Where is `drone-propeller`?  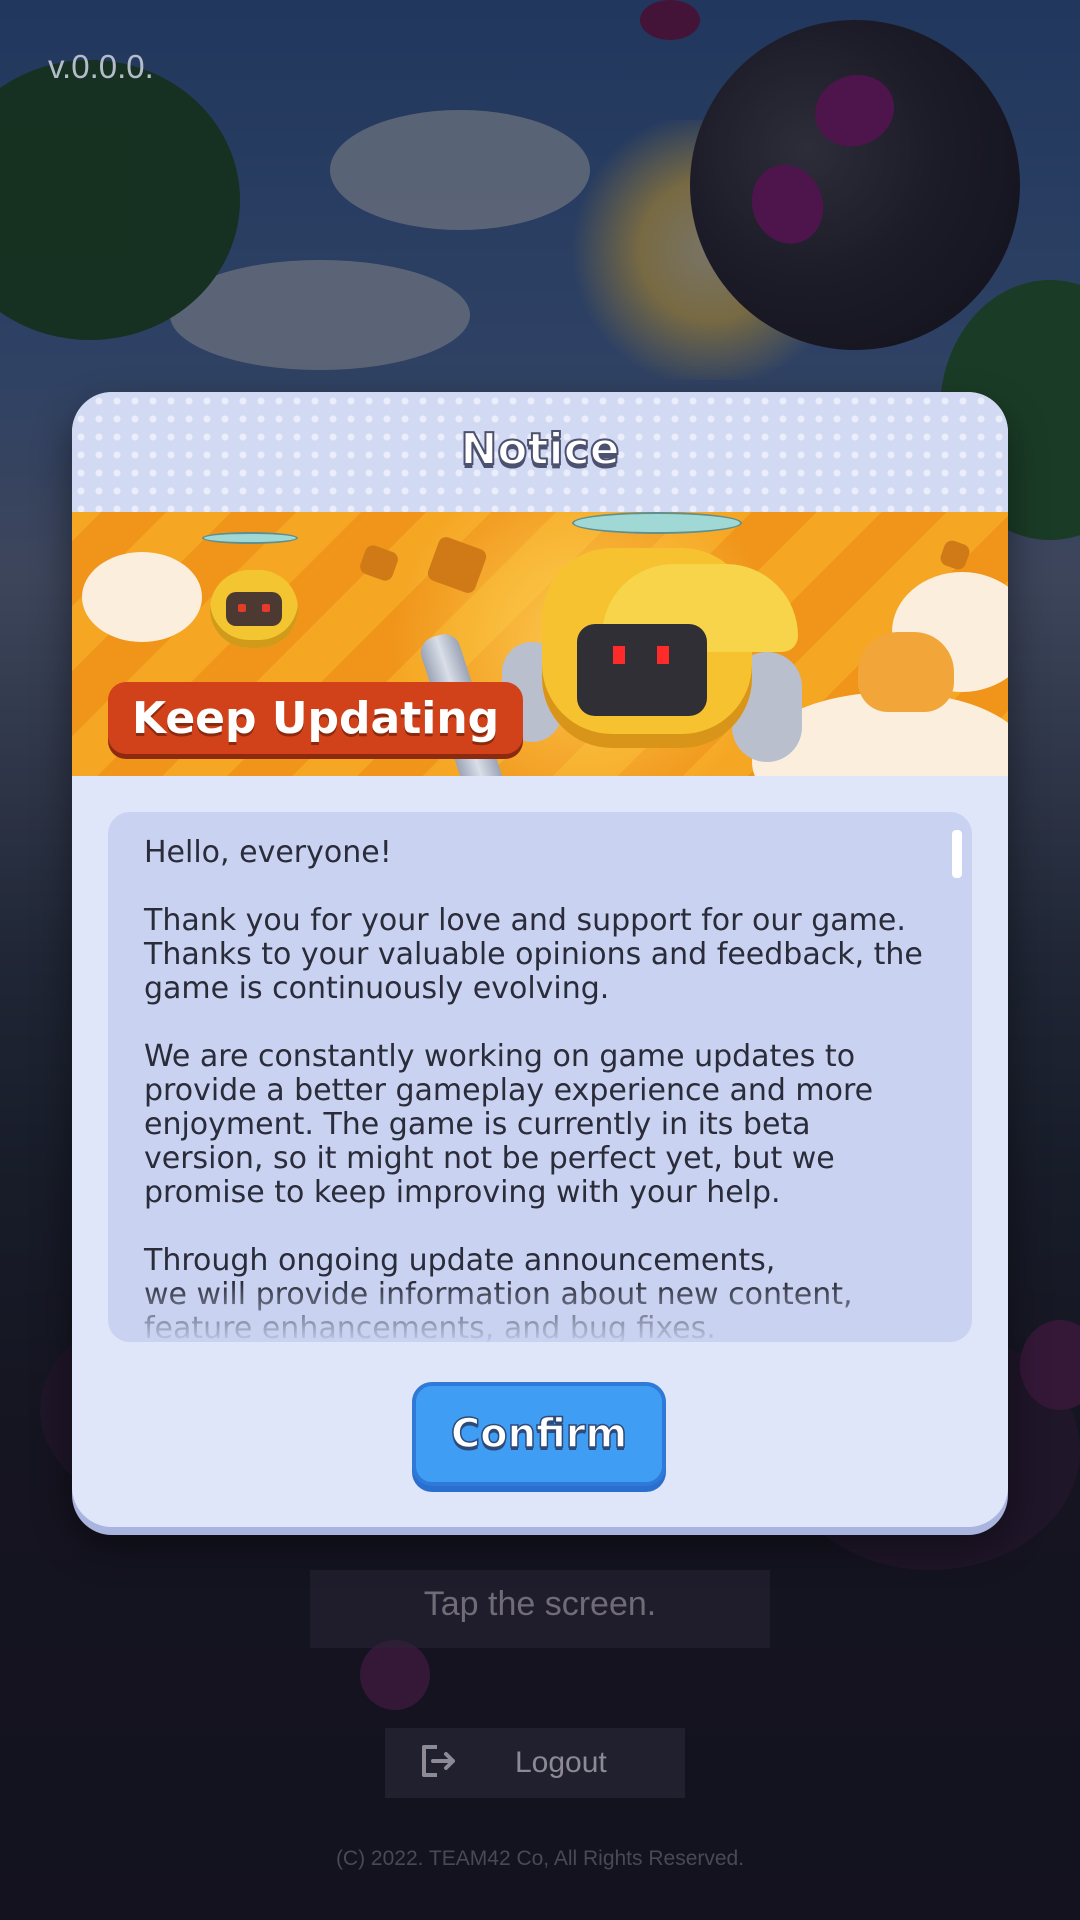 drone-propeller is located at coordinates (250, 538).